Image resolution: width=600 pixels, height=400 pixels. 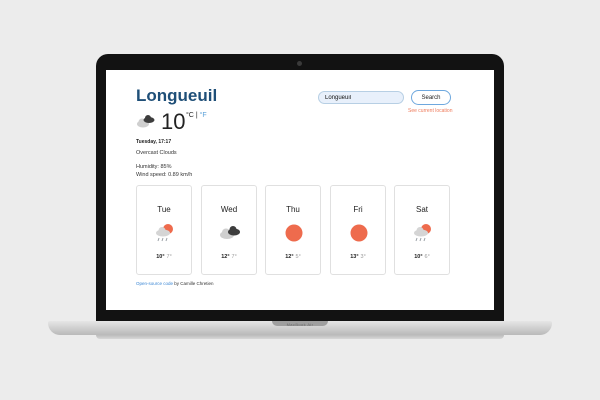 What do you see at coordinates (358, 209) in the screenshot?
I see `forecast-day: Fri` at bounding box center [358, 209].